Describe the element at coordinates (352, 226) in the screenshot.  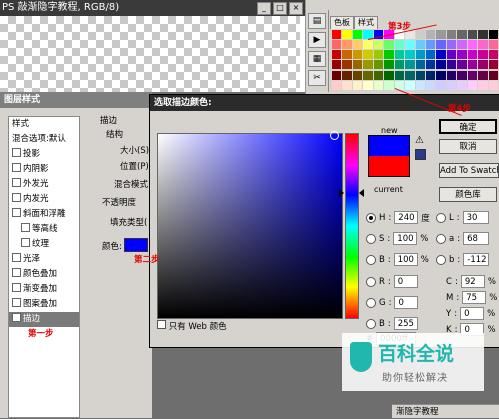
I see `hue-slider` at that location.